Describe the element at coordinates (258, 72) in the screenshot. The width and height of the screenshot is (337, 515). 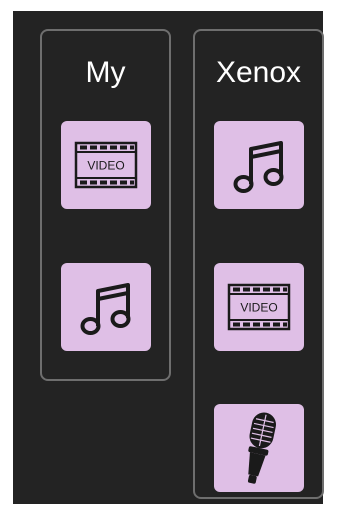
I see `panel-title-xenox: Xenox` at that location.